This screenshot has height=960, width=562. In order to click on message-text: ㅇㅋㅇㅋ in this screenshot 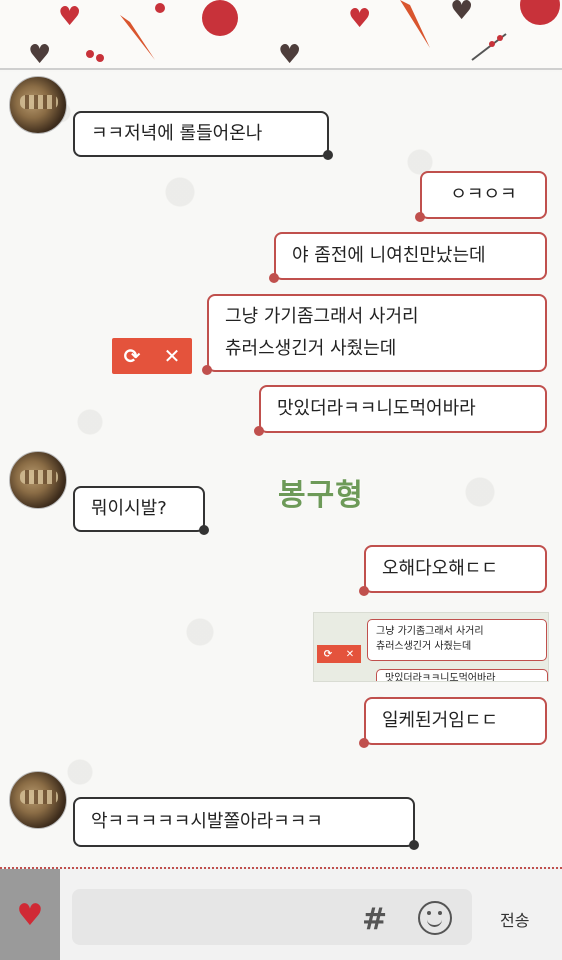, I will do `click(483, 194)`.